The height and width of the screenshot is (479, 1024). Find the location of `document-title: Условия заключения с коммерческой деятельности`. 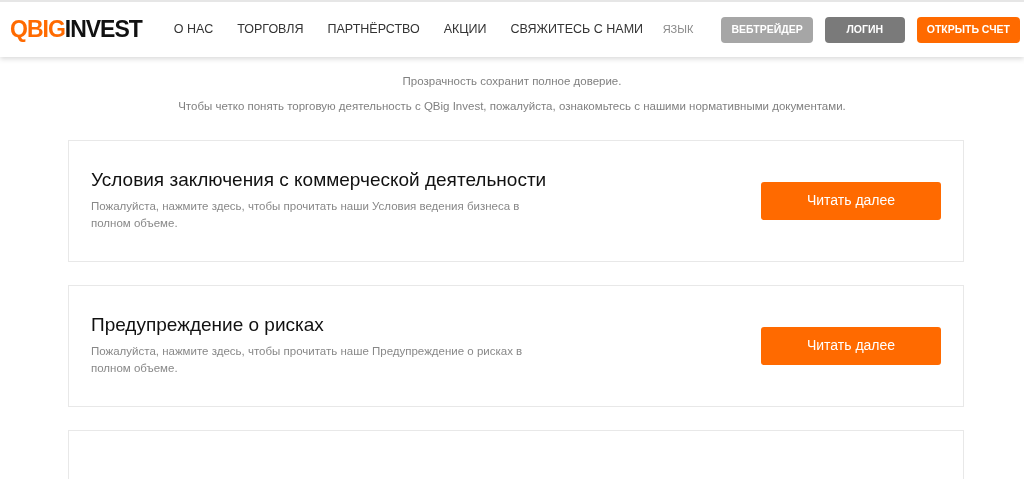

document-title: Условия заключения с коммерческой деятельности is located at coordinates (319, 181).